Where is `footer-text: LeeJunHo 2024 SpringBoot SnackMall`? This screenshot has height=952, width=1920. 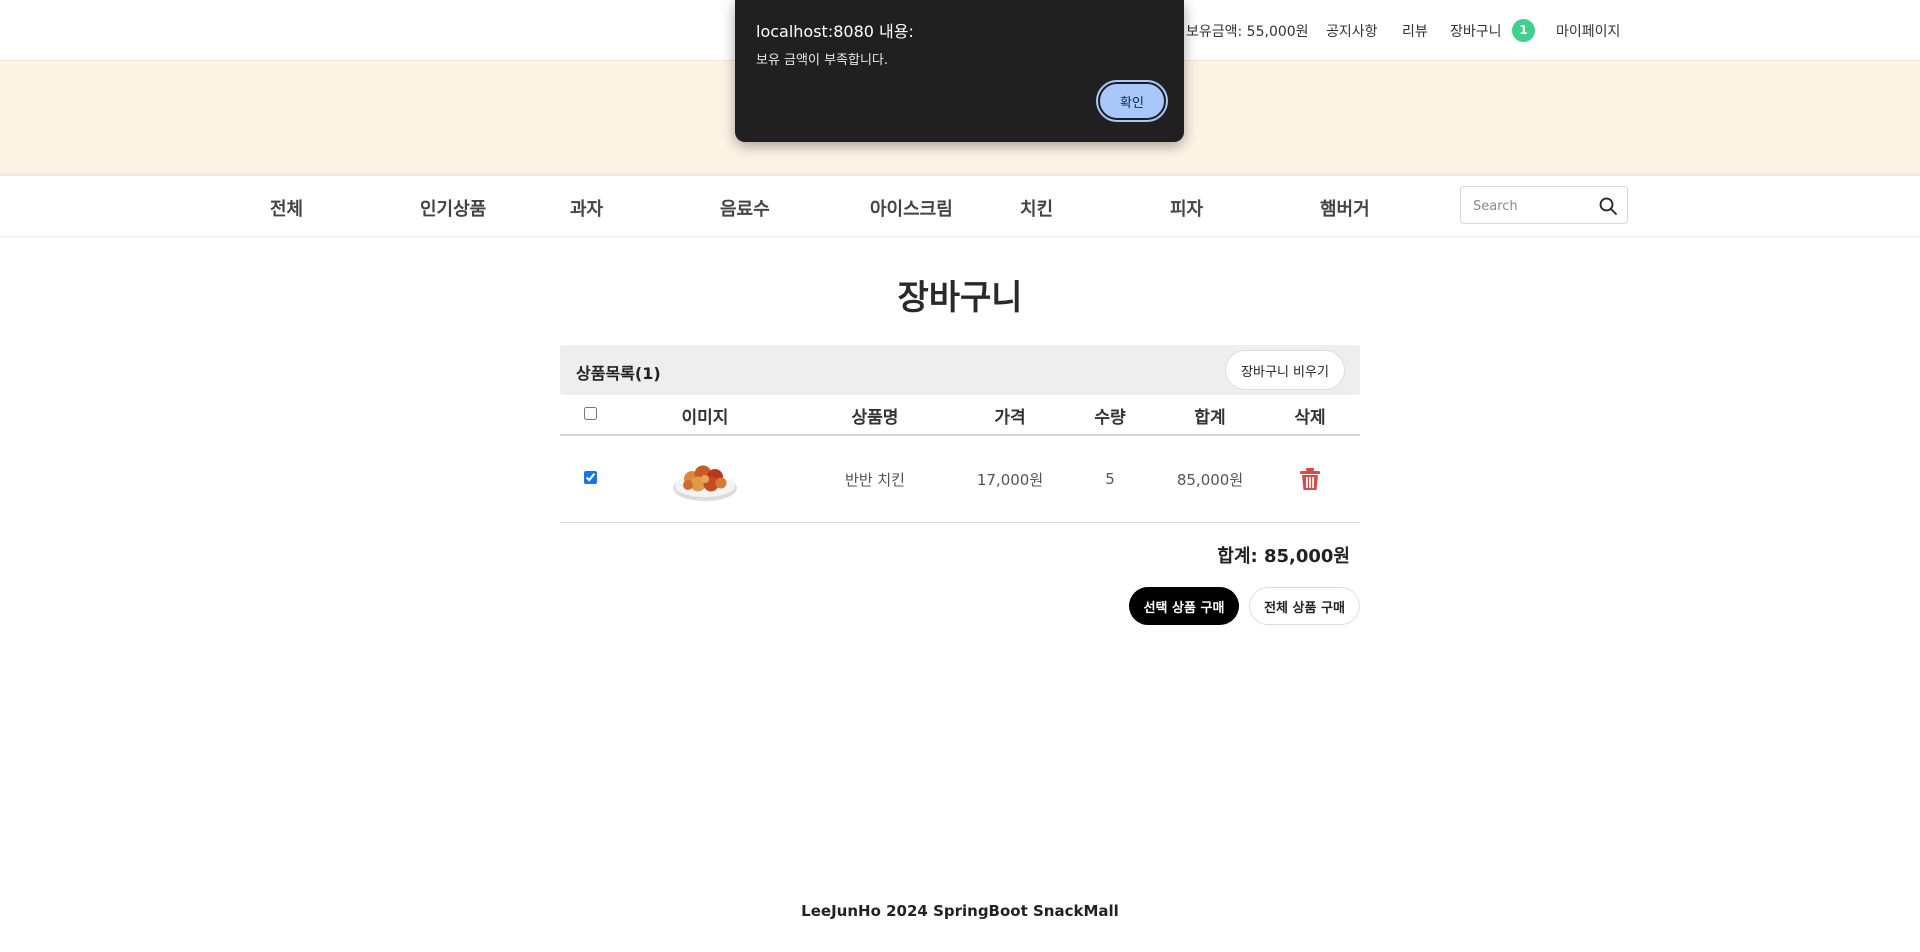 footer-text: LeeJunHo 2024 SpringBoot SnackMall is located at coordinates (960, 911).